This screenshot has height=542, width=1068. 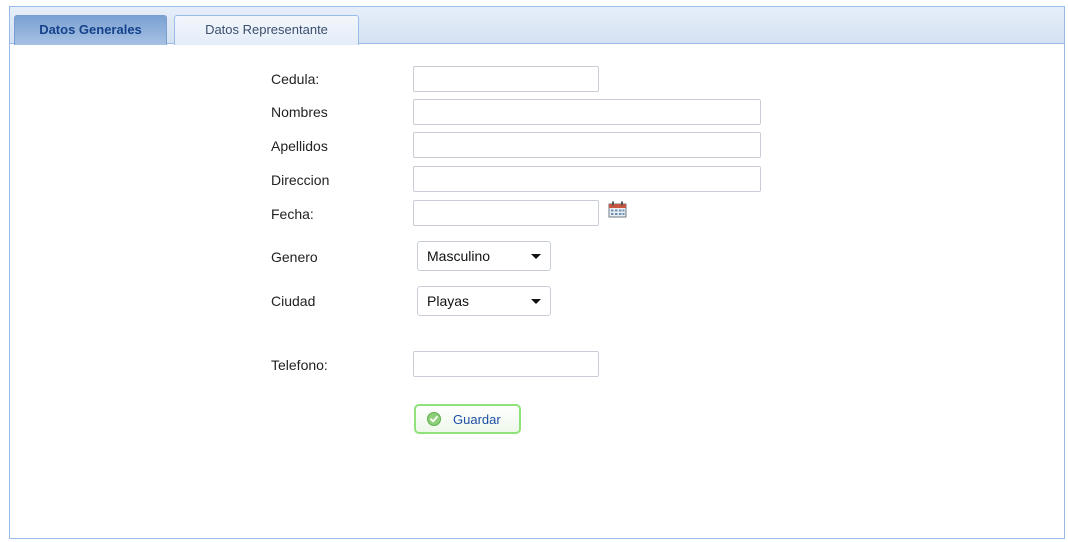 I want to click on check-circle-icon, so click(x=434, y=419).